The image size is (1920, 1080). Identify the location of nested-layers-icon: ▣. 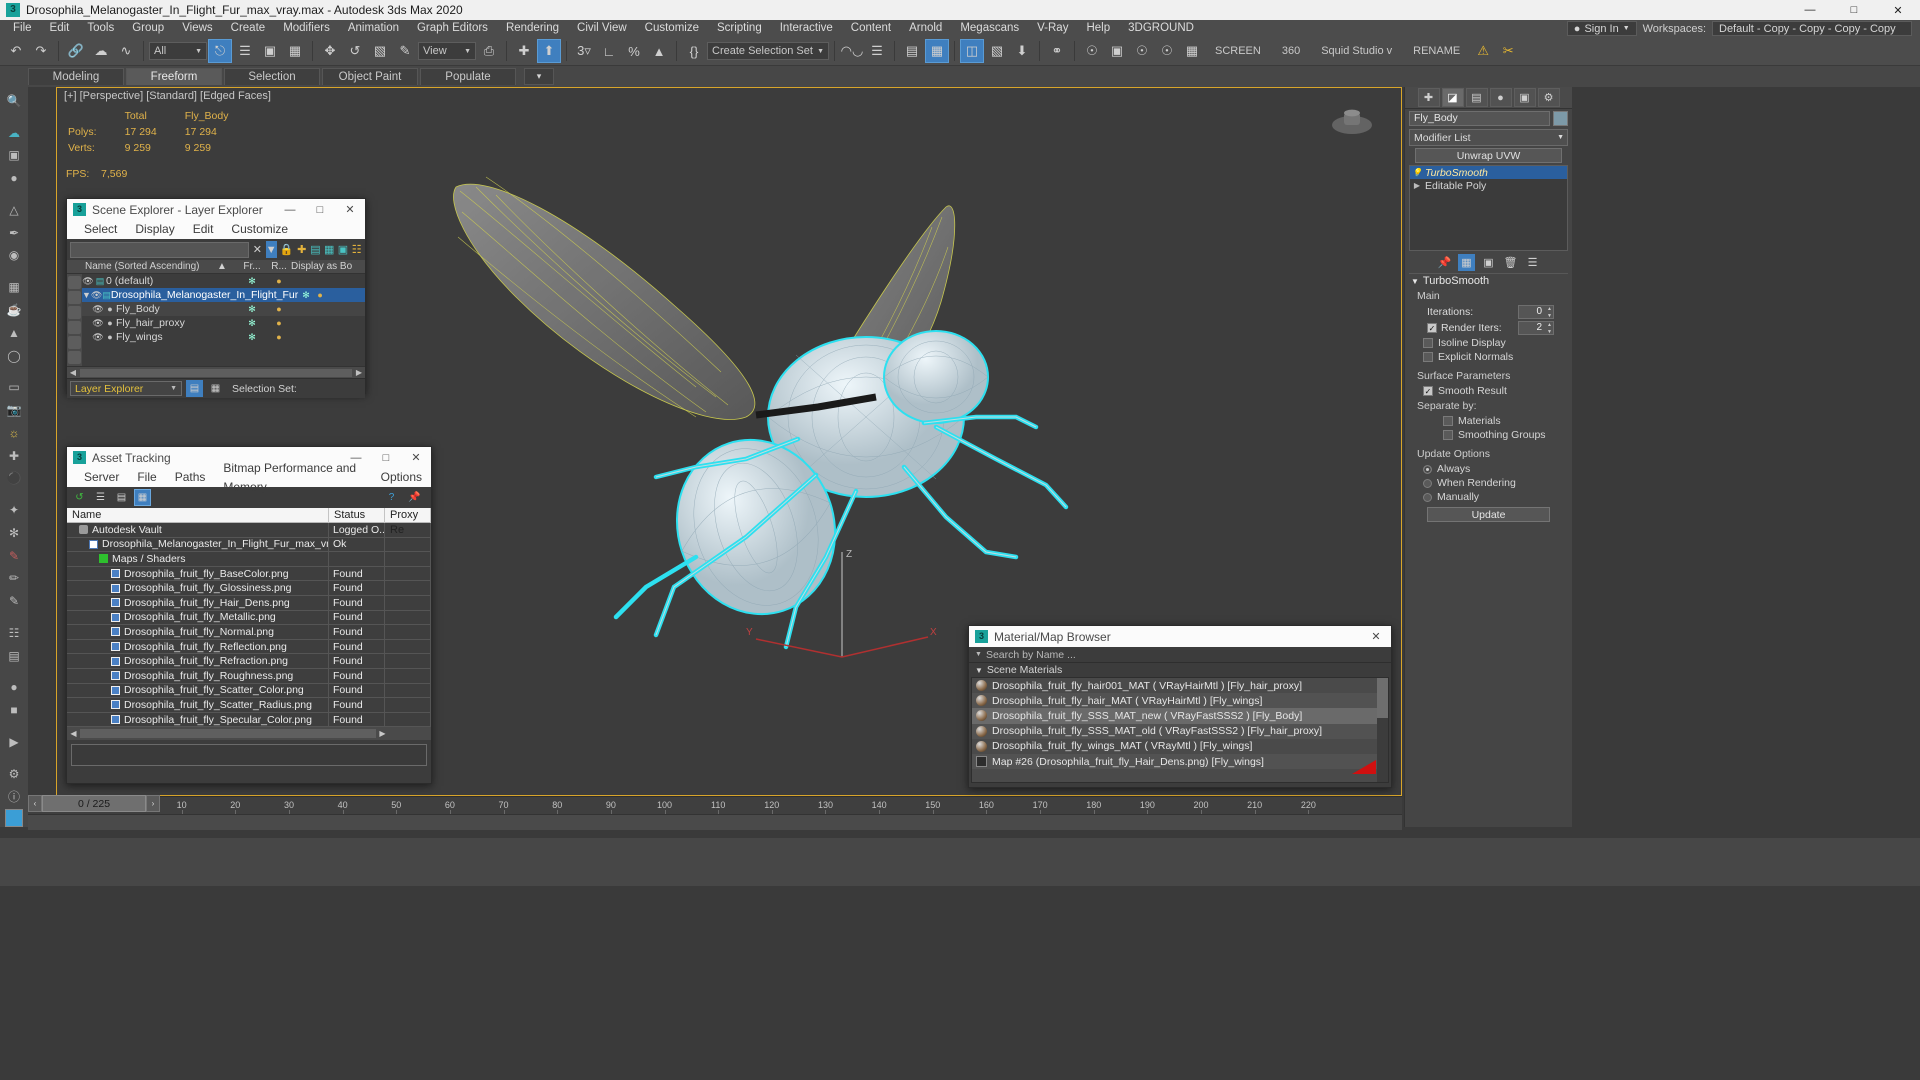
(343, 249).